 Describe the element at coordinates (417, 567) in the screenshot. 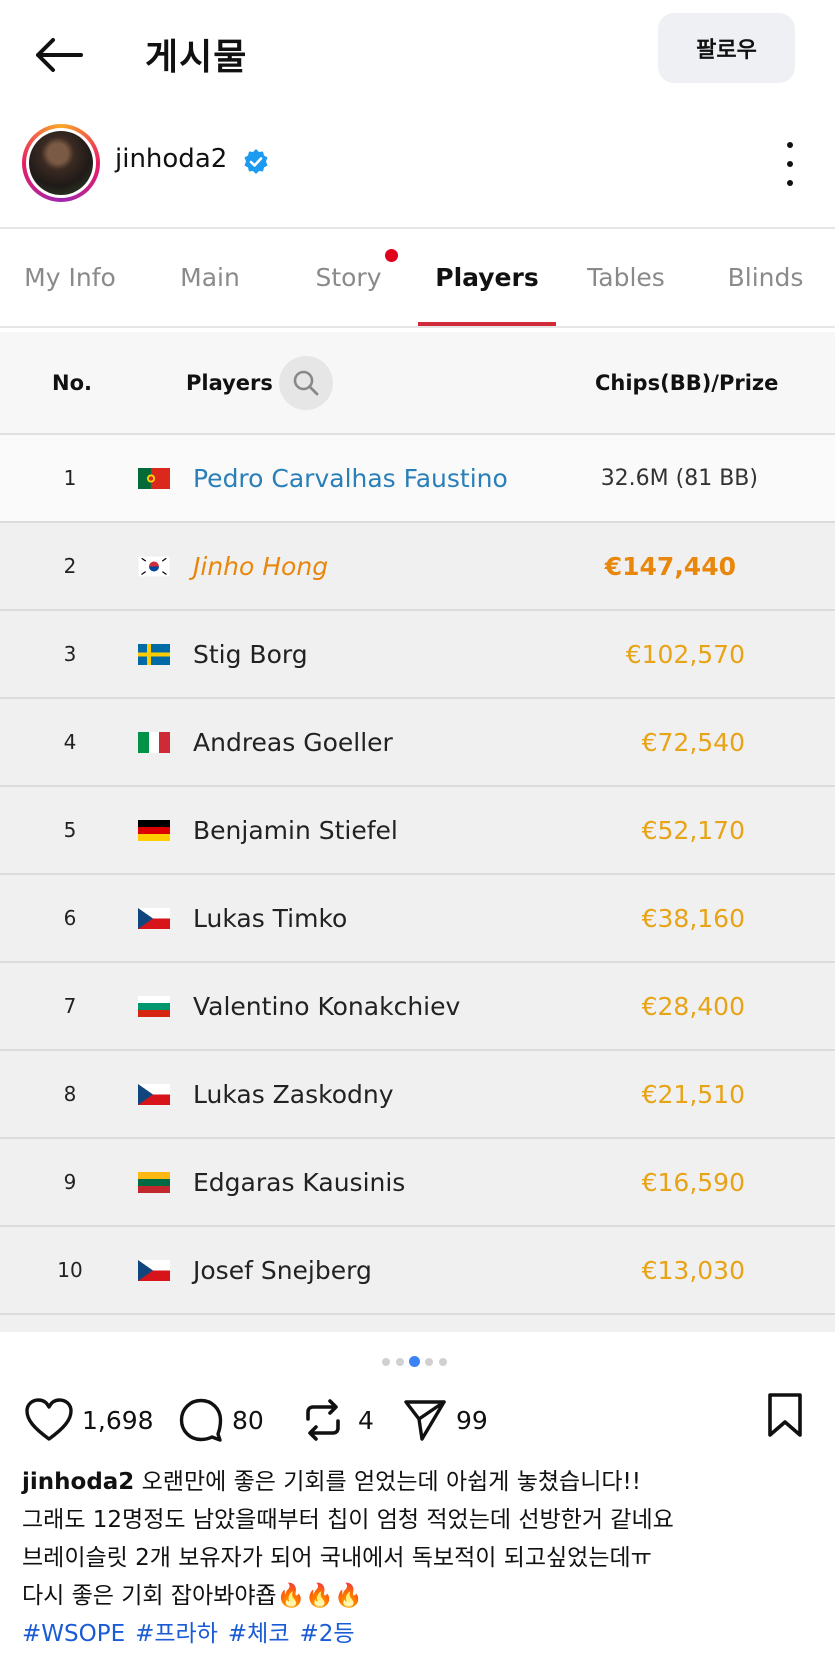

I see `table-row: 2 Jinho Hong €147,440` at that location.